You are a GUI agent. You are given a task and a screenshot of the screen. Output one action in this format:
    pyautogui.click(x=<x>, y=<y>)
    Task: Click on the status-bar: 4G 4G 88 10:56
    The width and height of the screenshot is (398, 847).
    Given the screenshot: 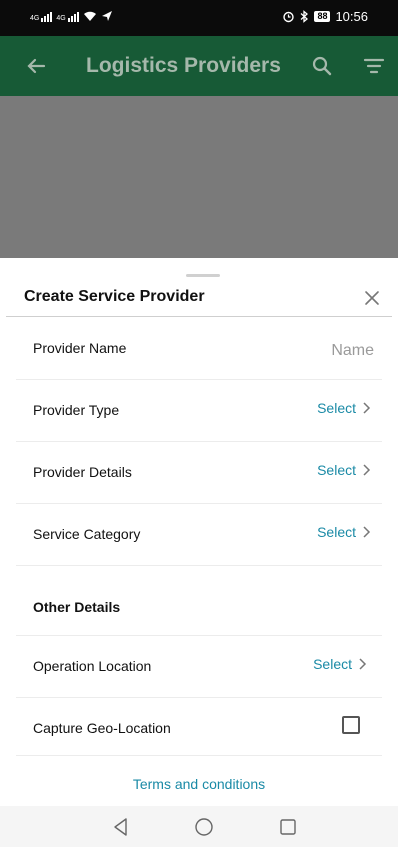 What is the action you would take?
    pyautogui.click(x=199, y=18)
    